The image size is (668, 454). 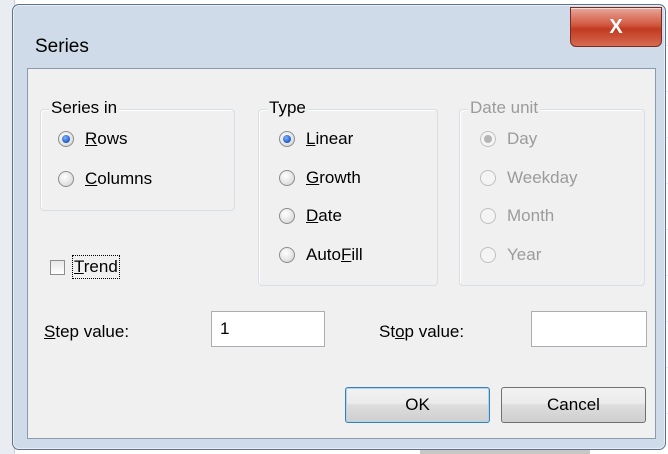 I want to click on columns-label: Columns, so click(x=119, y=178).